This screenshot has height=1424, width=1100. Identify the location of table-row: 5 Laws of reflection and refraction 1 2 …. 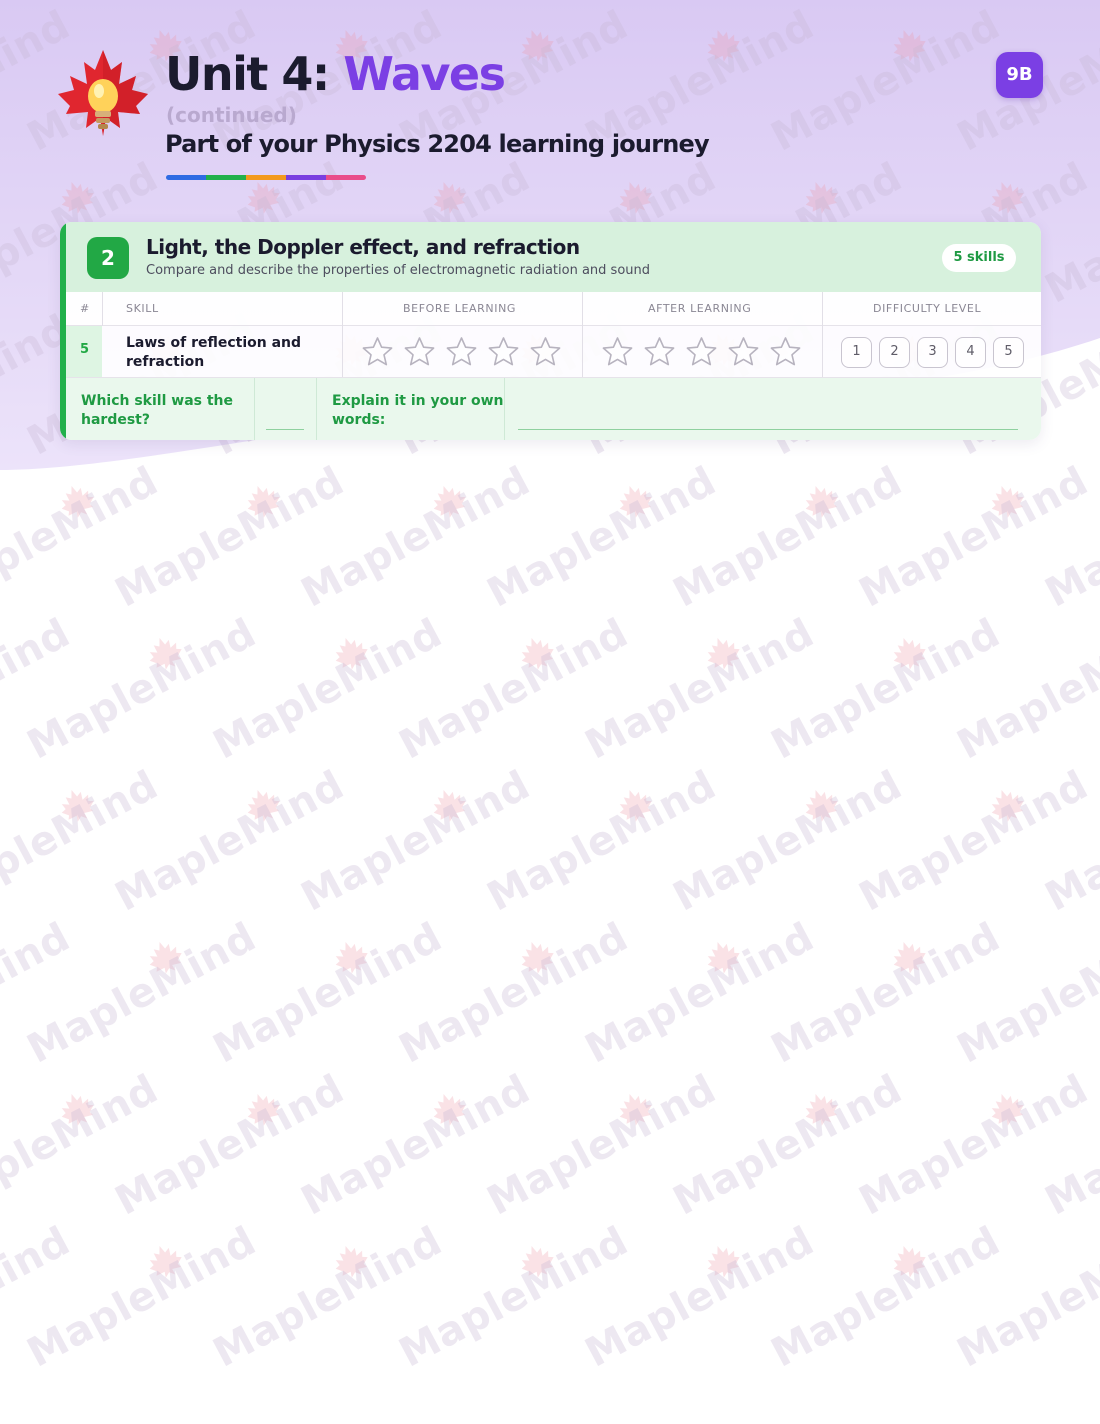
(553, 352).